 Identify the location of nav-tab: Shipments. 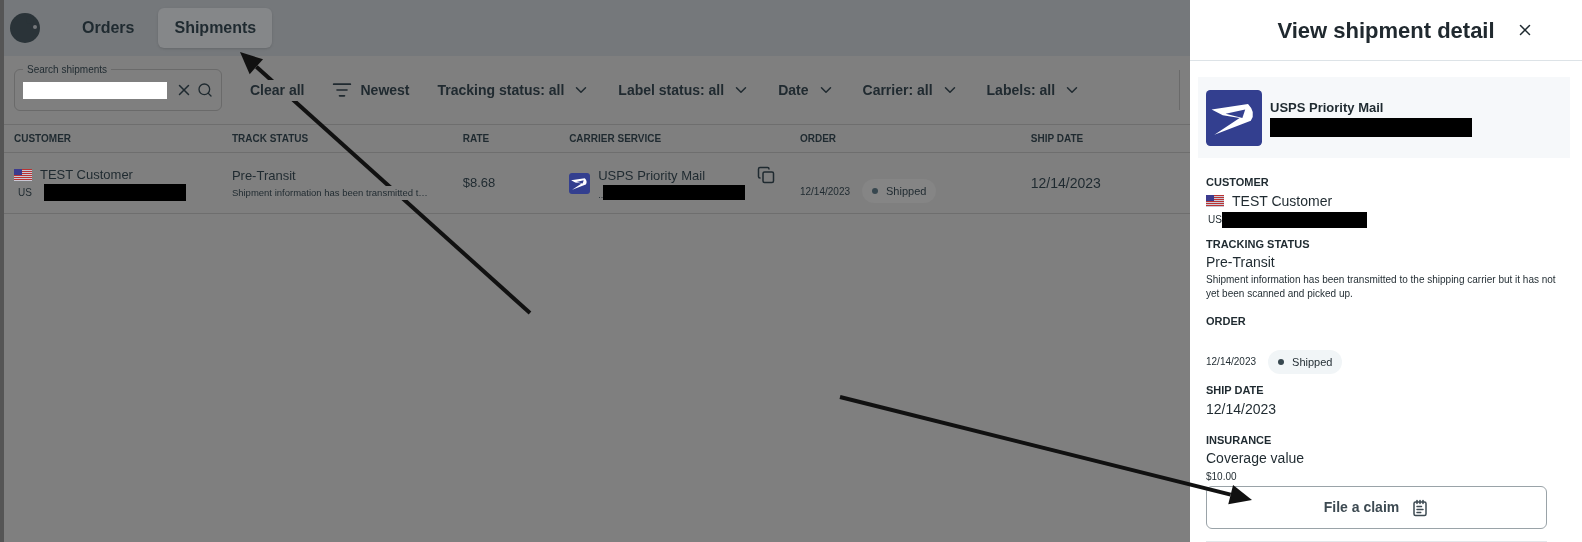
(215, 28).